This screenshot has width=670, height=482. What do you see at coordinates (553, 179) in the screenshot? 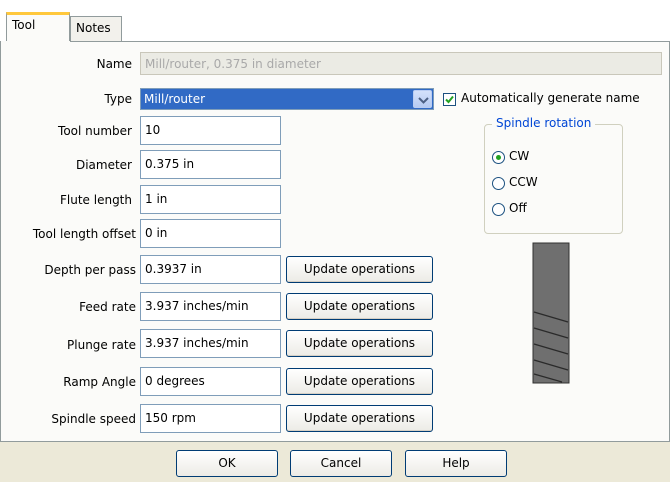
I see `spindle-rotation-group` at bounding box center [553, 179].